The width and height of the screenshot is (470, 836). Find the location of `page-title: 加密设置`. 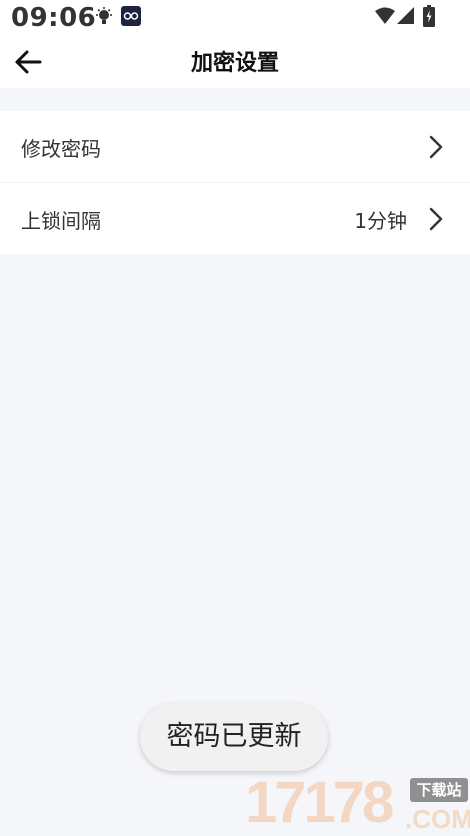

page-title: 加密设置 is located at coordinates (234, 63).